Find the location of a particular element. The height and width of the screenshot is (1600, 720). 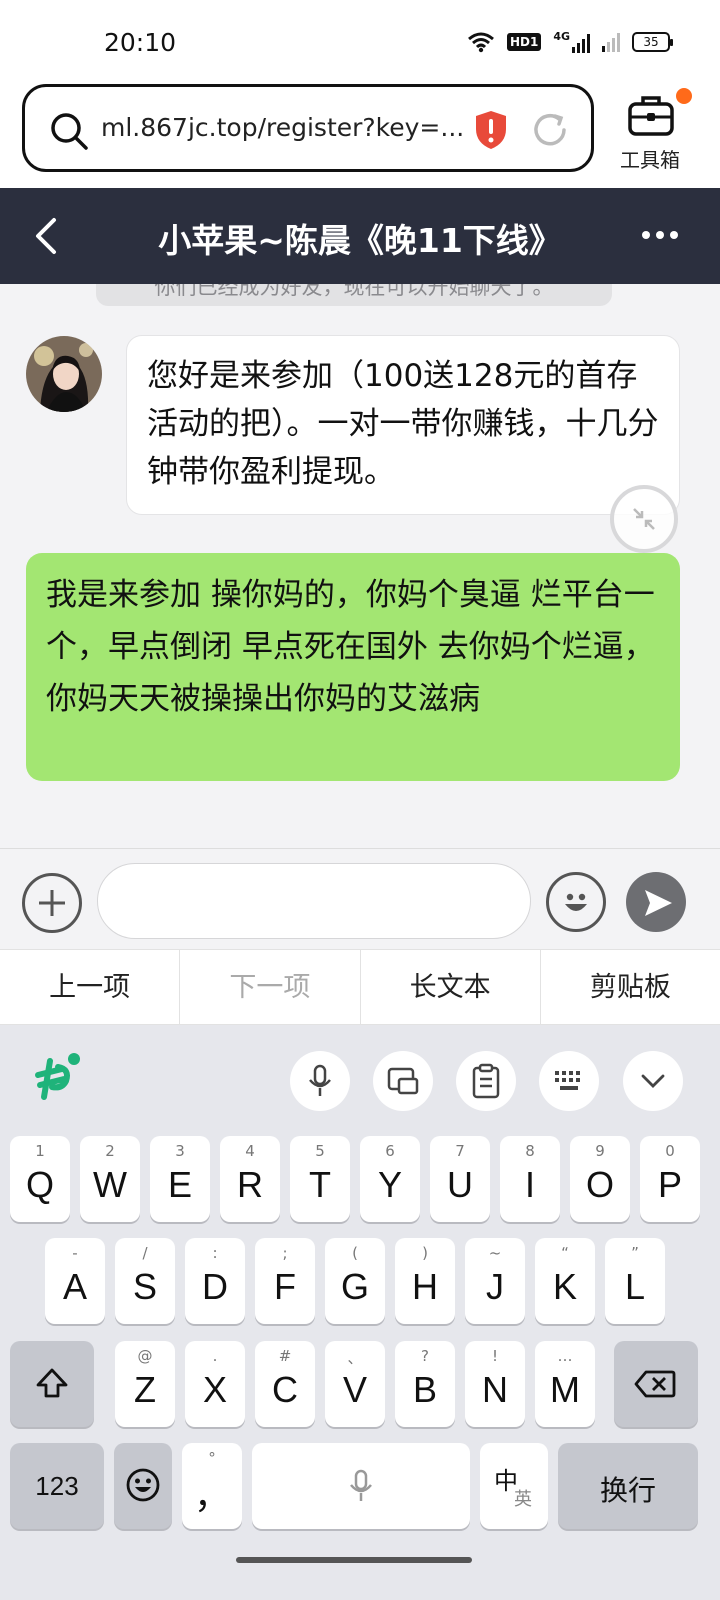

key-z: @ Z is located at coordinates (145, 1384).